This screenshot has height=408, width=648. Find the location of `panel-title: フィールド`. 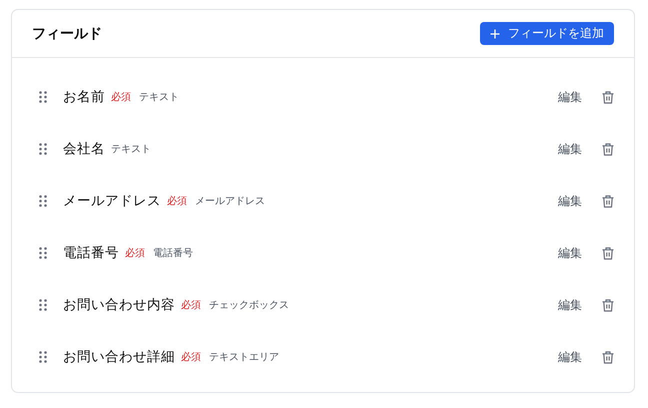

panel-title: フィールド is located at coordinates (67, 33).